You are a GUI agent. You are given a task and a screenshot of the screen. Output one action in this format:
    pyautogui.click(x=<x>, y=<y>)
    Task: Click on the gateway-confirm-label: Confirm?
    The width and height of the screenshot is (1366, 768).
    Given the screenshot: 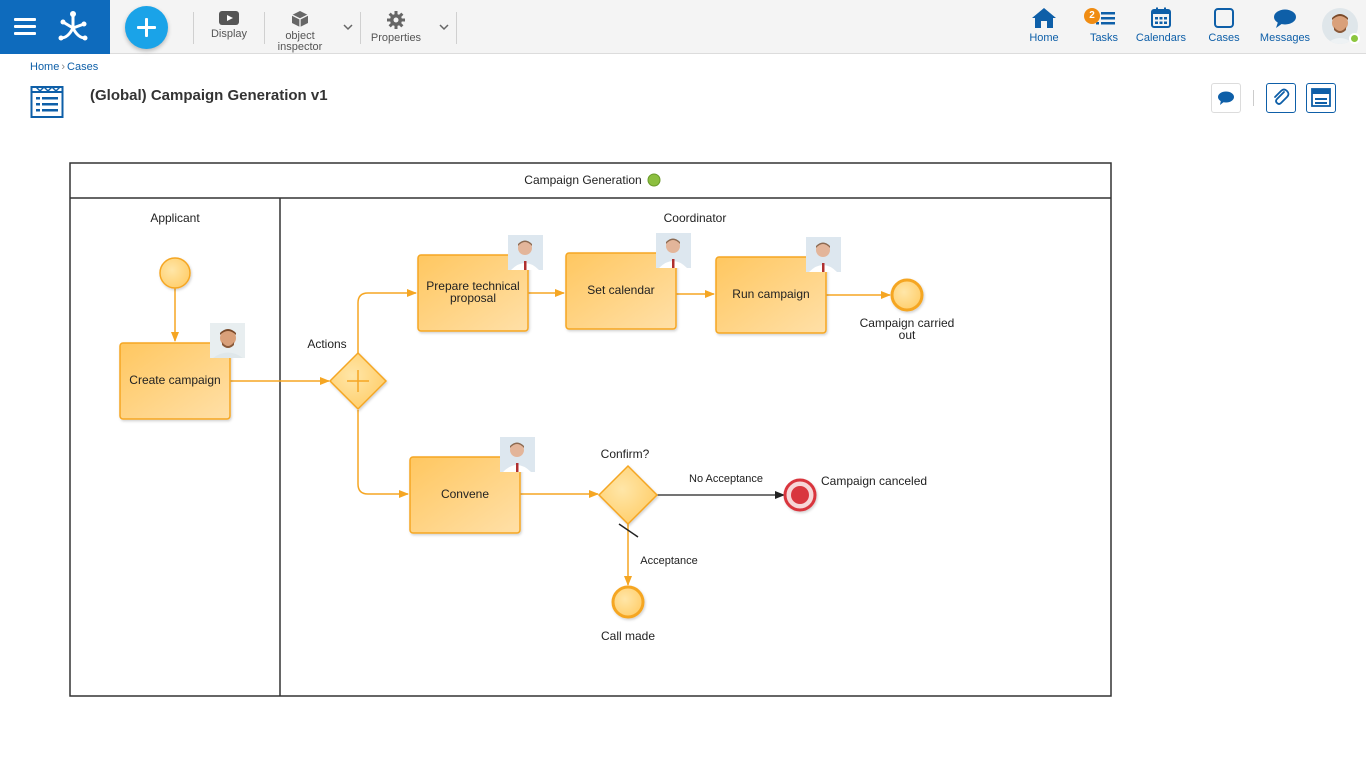 What is the action you would take?
    pyautogui.click(x=625, y=454)
    